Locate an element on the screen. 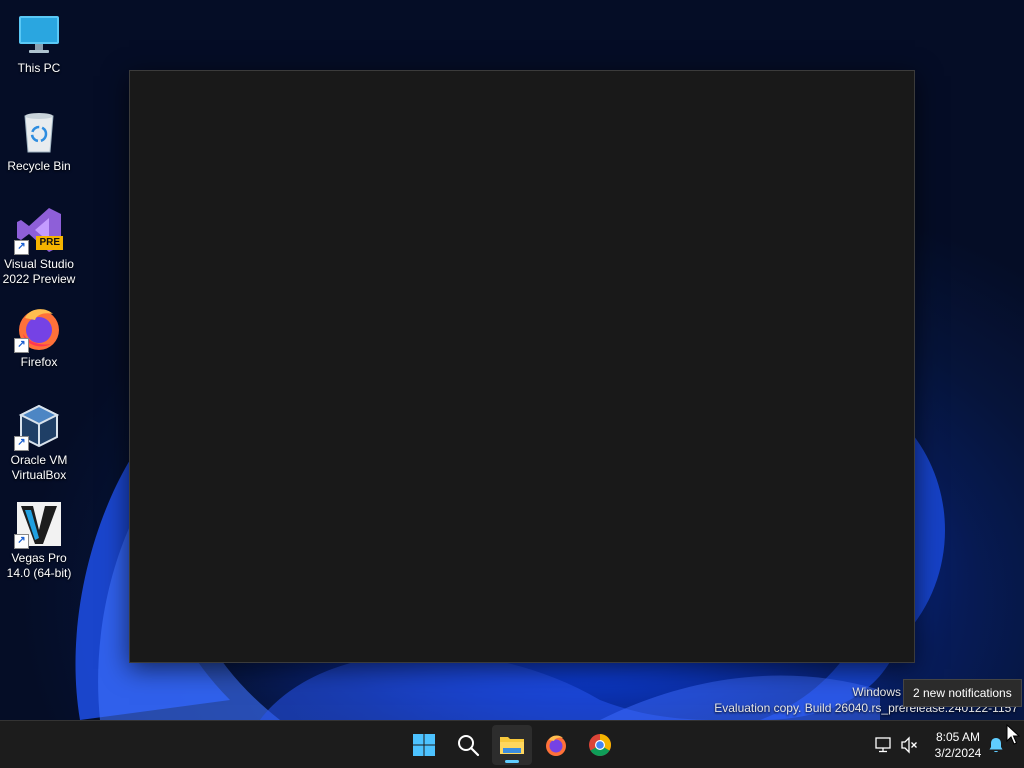 This screenshot has width=1024, height=768. tray-volume-button is located at coordinates (909, 745).